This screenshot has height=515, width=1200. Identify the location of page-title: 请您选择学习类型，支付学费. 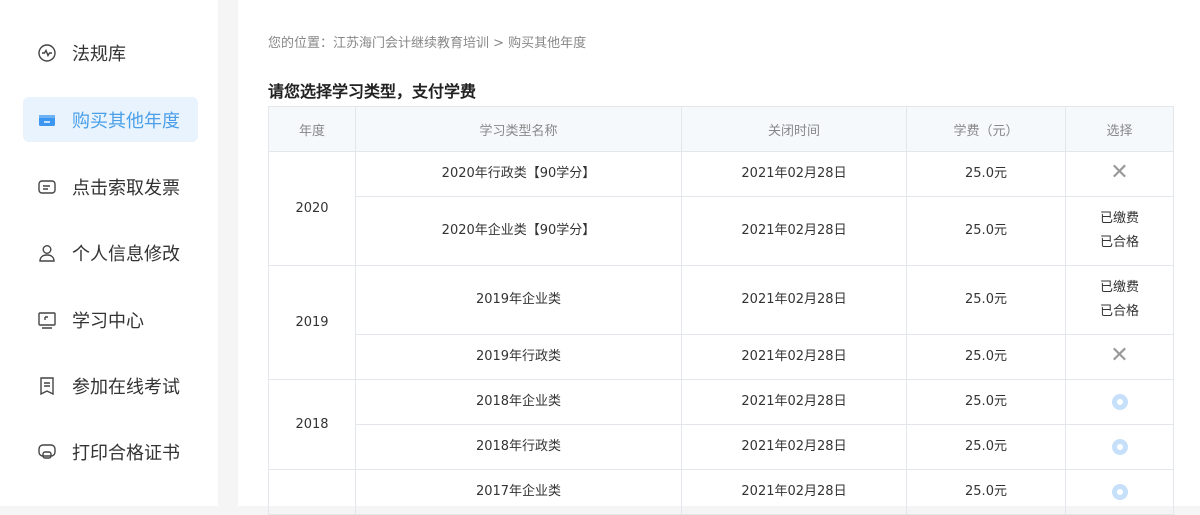
(372, 91).